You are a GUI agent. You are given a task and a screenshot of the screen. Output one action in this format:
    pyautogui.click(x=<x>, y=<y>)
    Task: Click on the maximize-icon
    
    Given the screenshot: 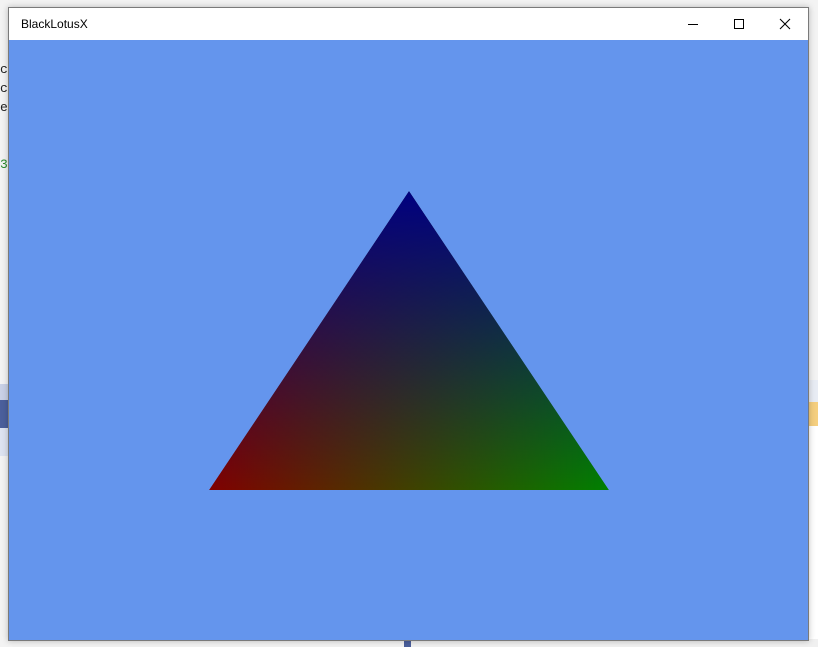 What is the action you would take?
    pyautogui.click(x=739, y=24)
    